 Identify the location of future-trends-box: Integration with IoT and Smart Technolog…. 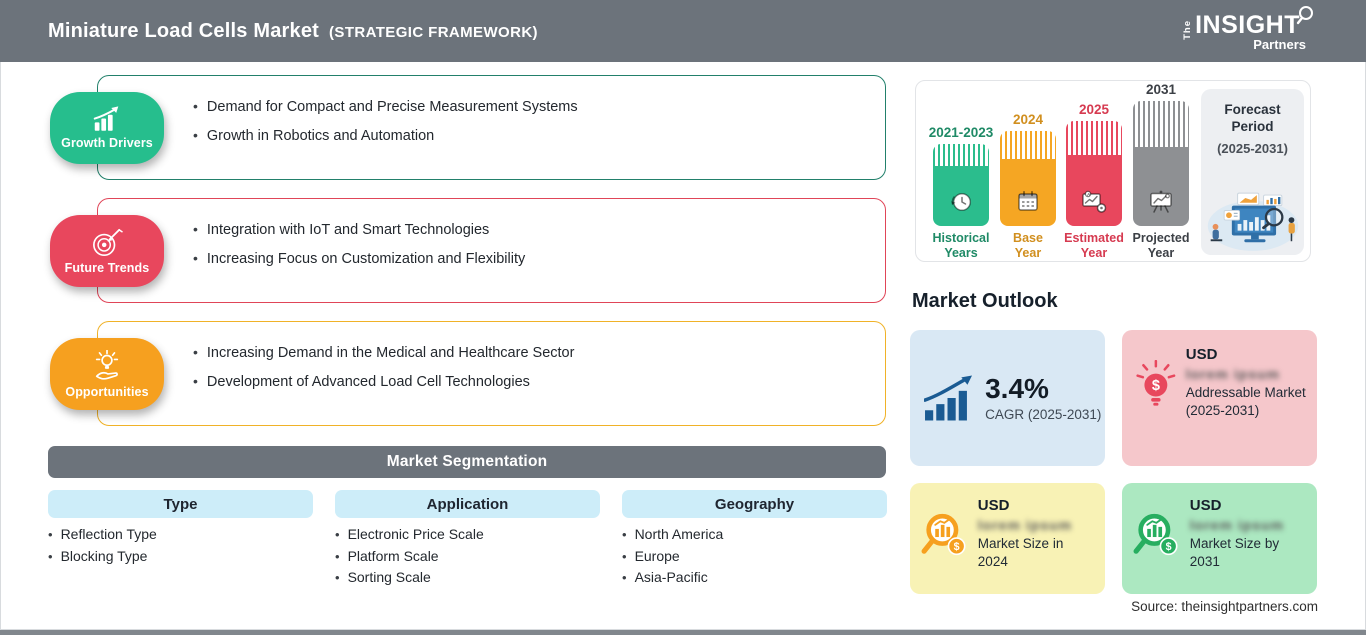
(491, 250).